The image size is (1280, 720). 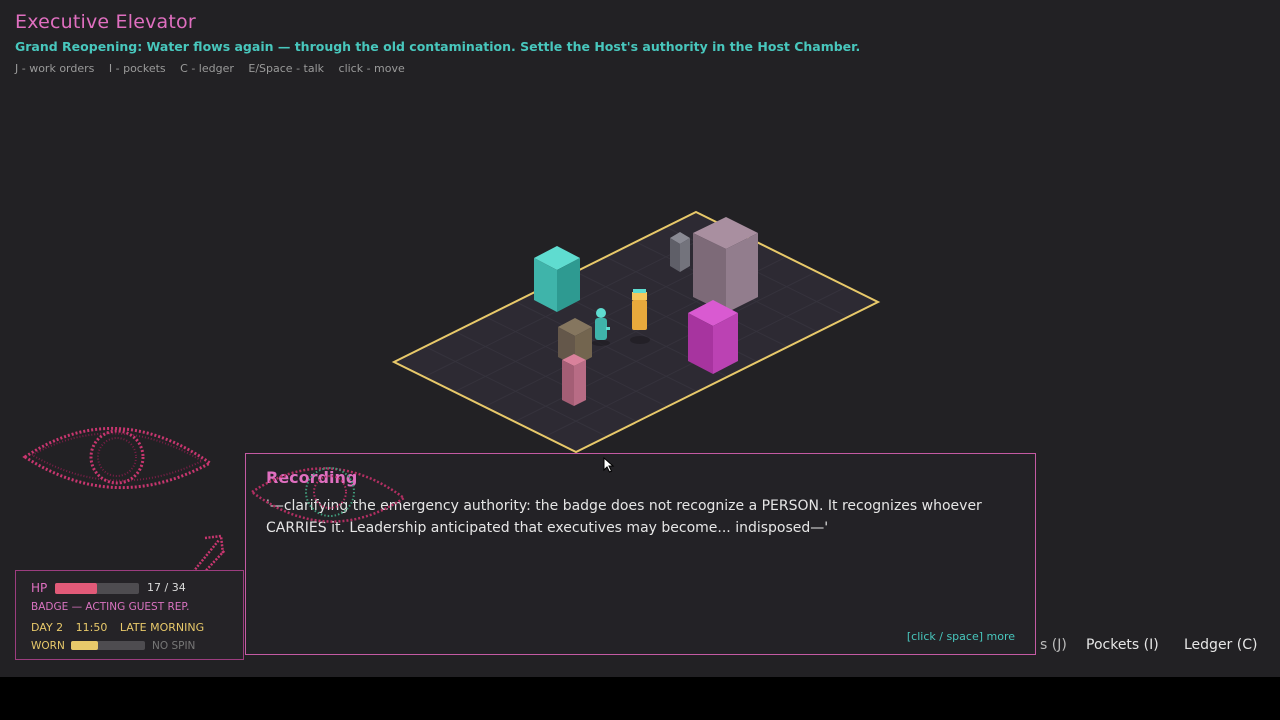 I want to click on hint-ledger: C - ledger, so click(x=207, y=68).